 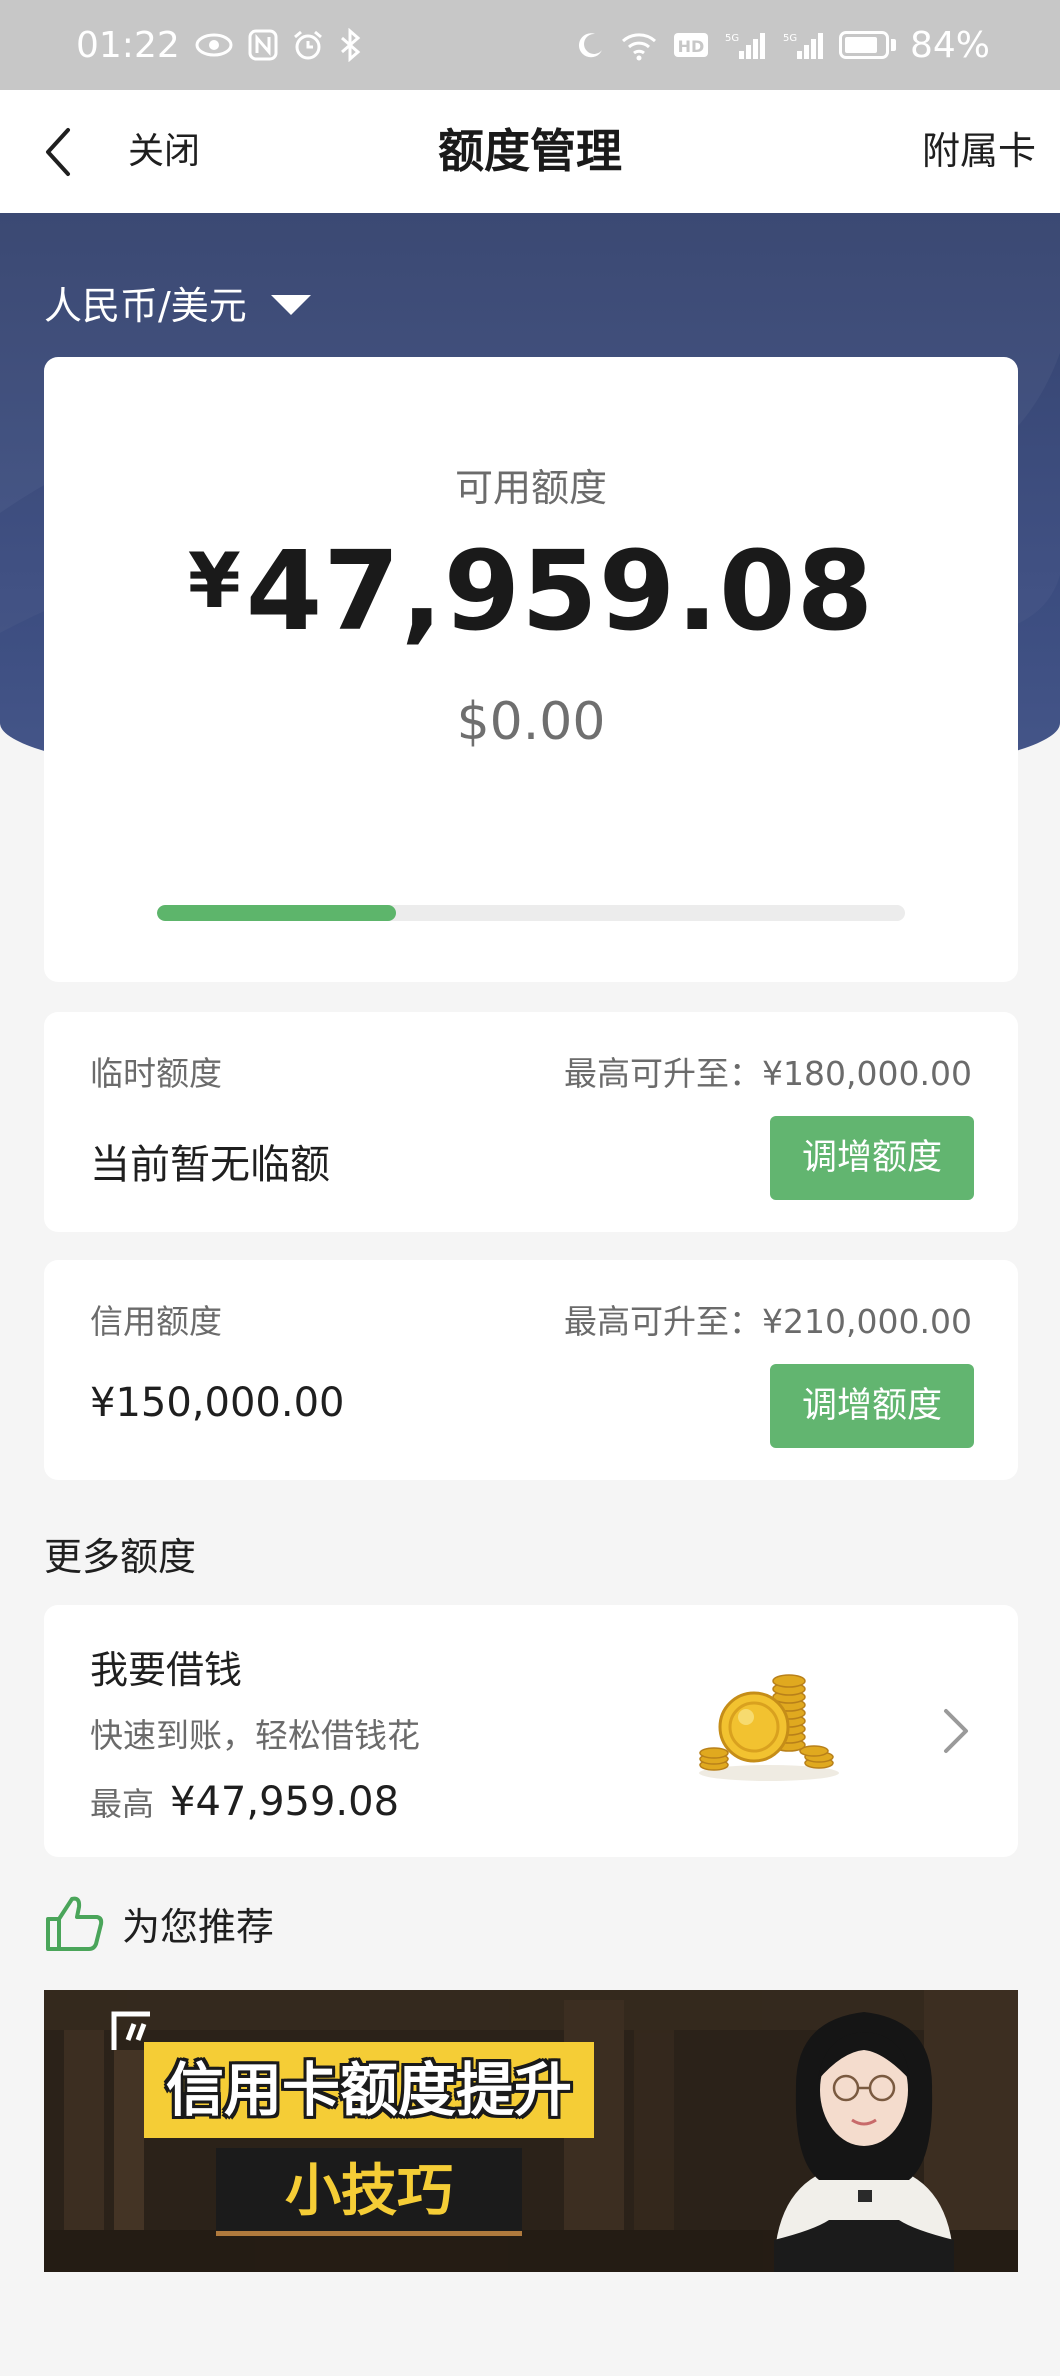 What do you see at coordinates (120, 1557) in the screenshot?
I see `more-limits-title: 更多额度` at bounding box center [120, 1557].